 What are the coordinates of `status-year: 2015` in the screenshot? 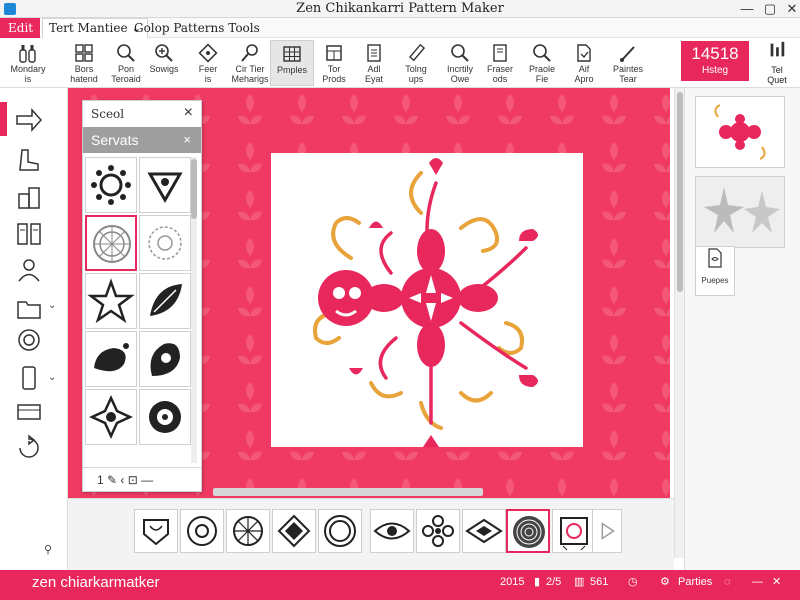 It's located at (512, 582).